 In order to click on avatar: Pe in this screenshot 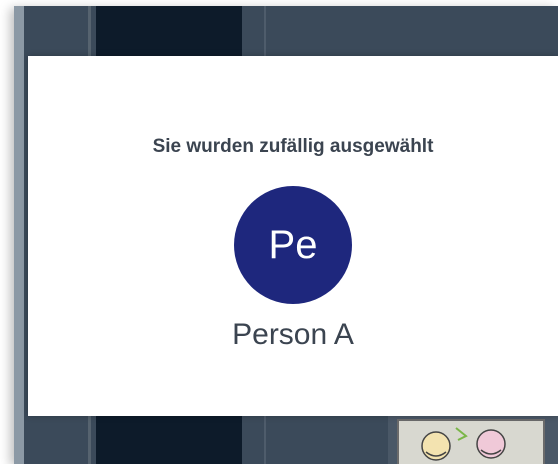, I will do `click(293, 245)`.